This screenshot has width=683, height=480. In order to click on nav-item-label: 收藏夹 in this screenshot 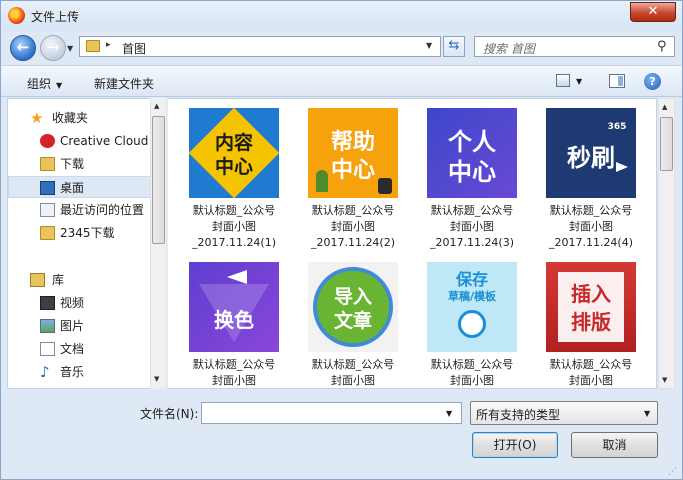, I will do `click(70, 118)`.